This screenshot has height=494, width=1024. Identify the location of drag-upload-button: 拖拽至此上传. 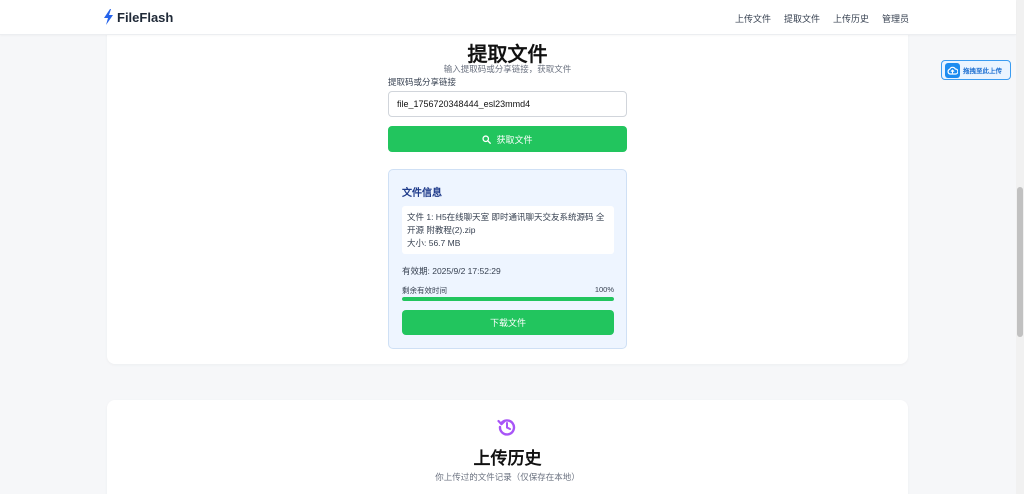
(976, 70).